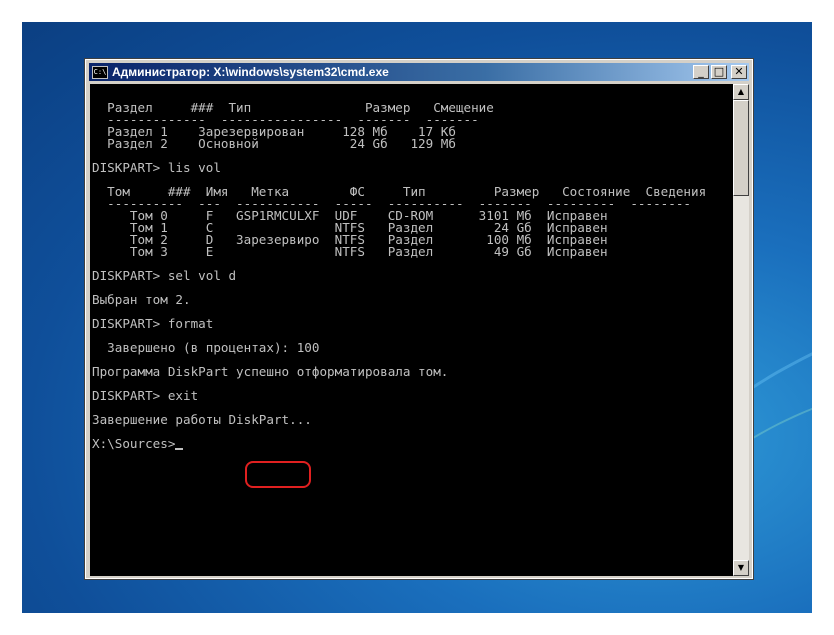 The image size is (834, 635). Describe the element at coordinates (145, 395) in the screenshot. I see `console-line: DISKPART> exit` at that location.